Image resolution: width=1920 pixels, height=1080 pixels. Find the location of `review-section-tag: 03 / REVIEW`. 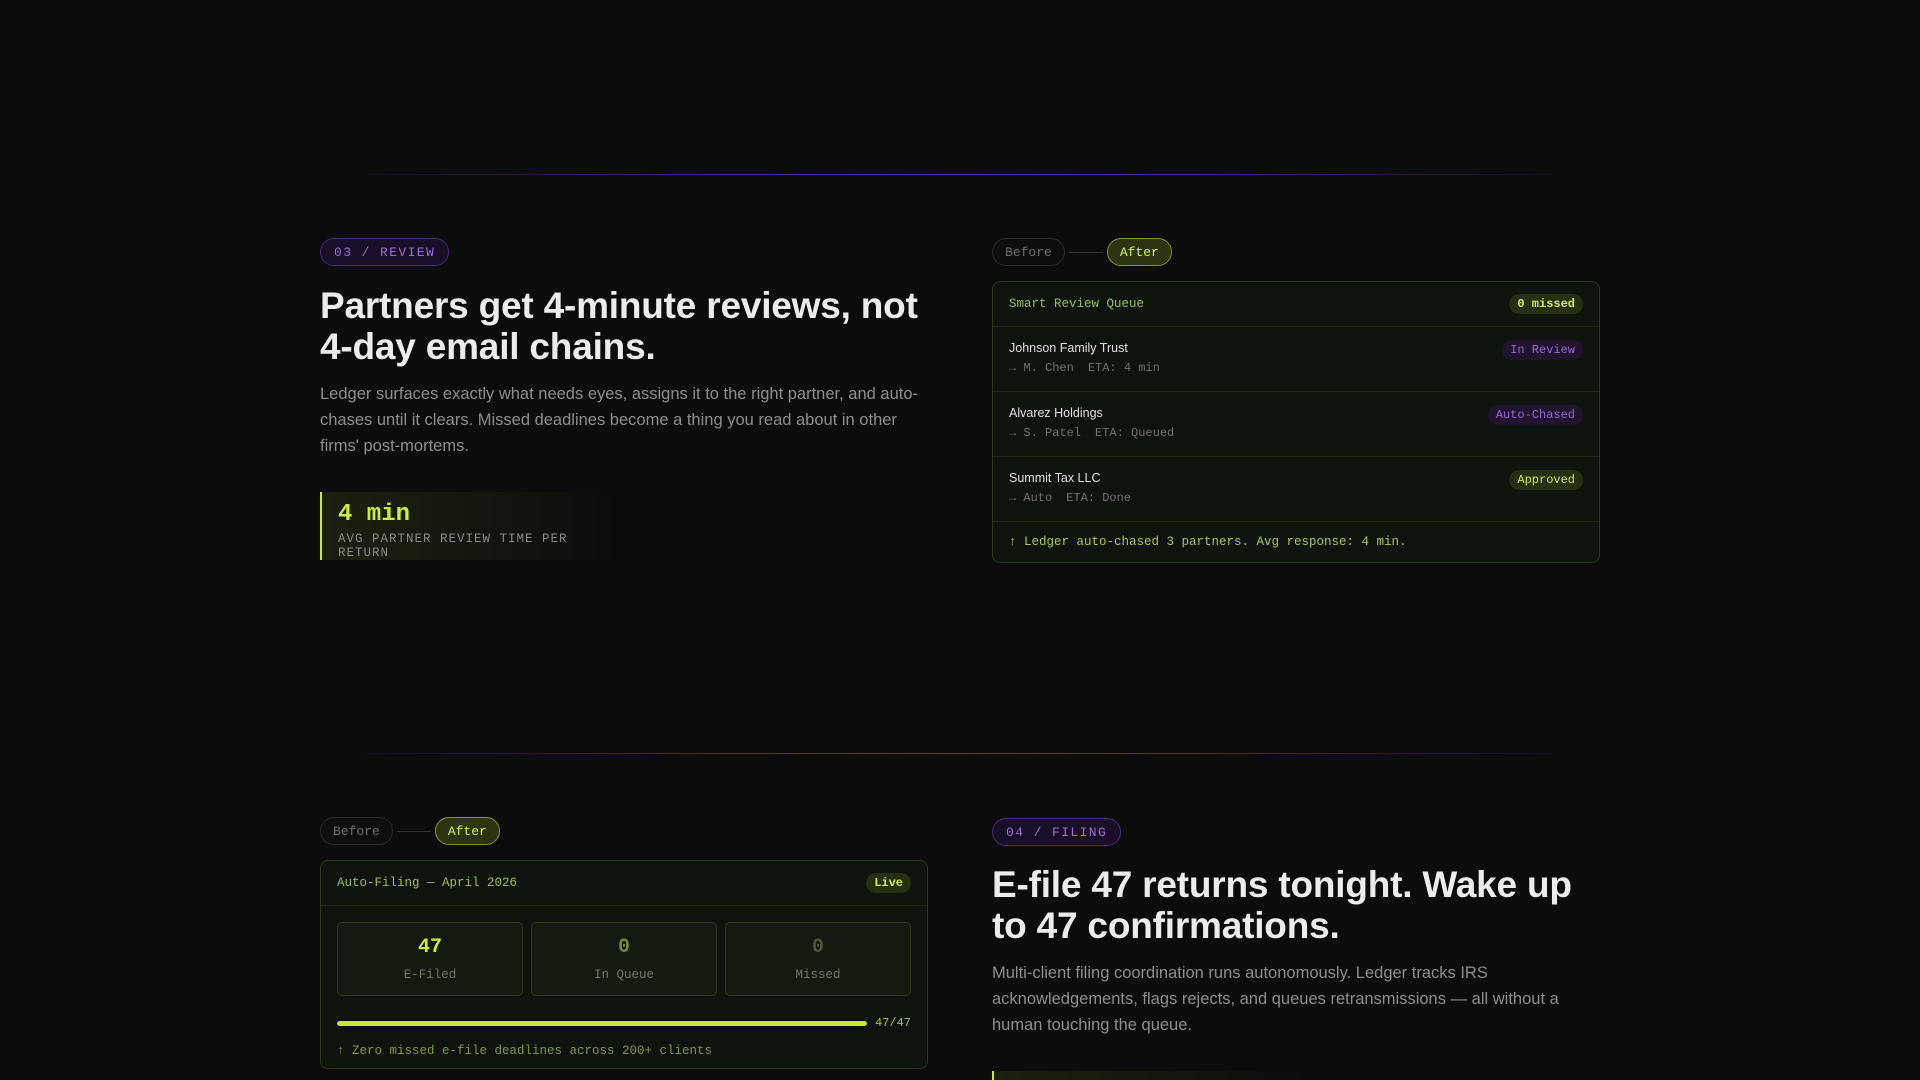

review-section-tag: 03 / REVIEW is located at coordinates (385, 252).